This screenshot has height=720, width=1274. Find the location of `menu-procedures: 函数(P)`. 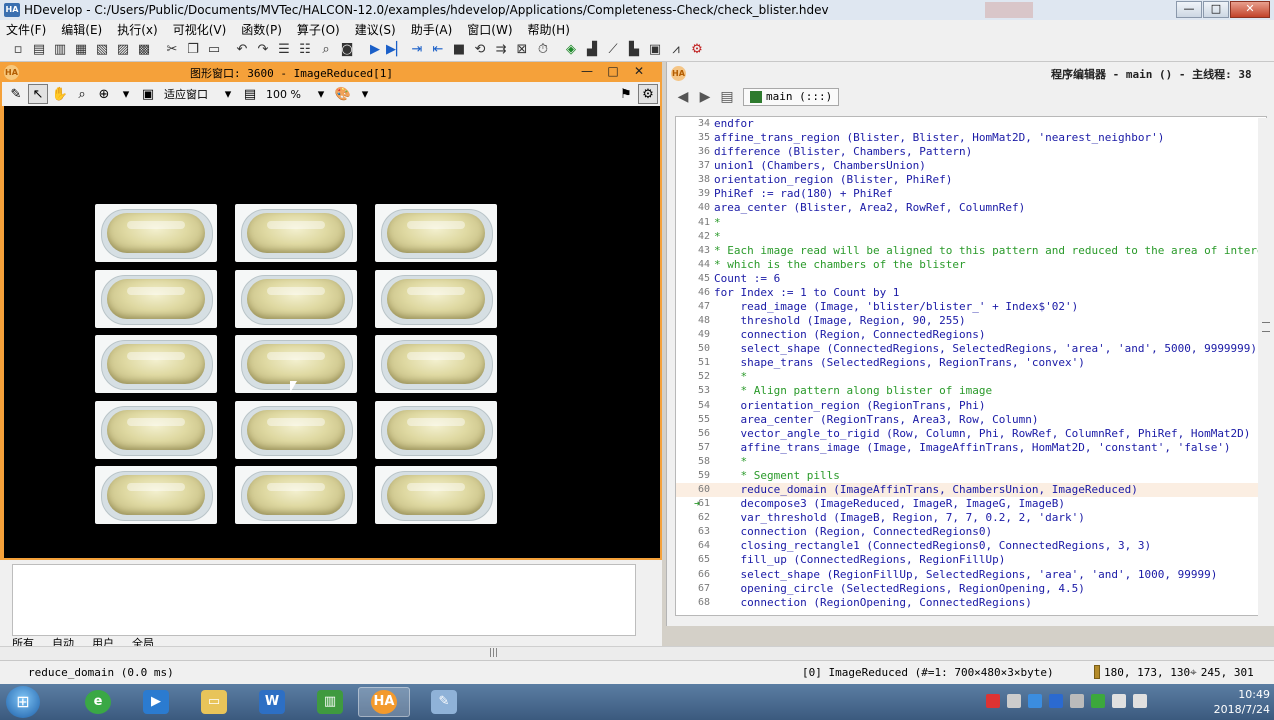

menu-procedures: 函数(P) is located at coordinates (261, 29).